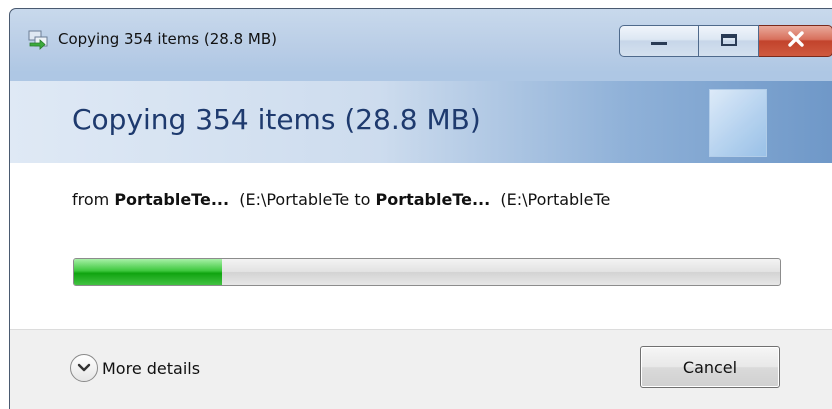 This screenshot has height=409, width=832. I want to click on maximize-button, so click(729, 41).